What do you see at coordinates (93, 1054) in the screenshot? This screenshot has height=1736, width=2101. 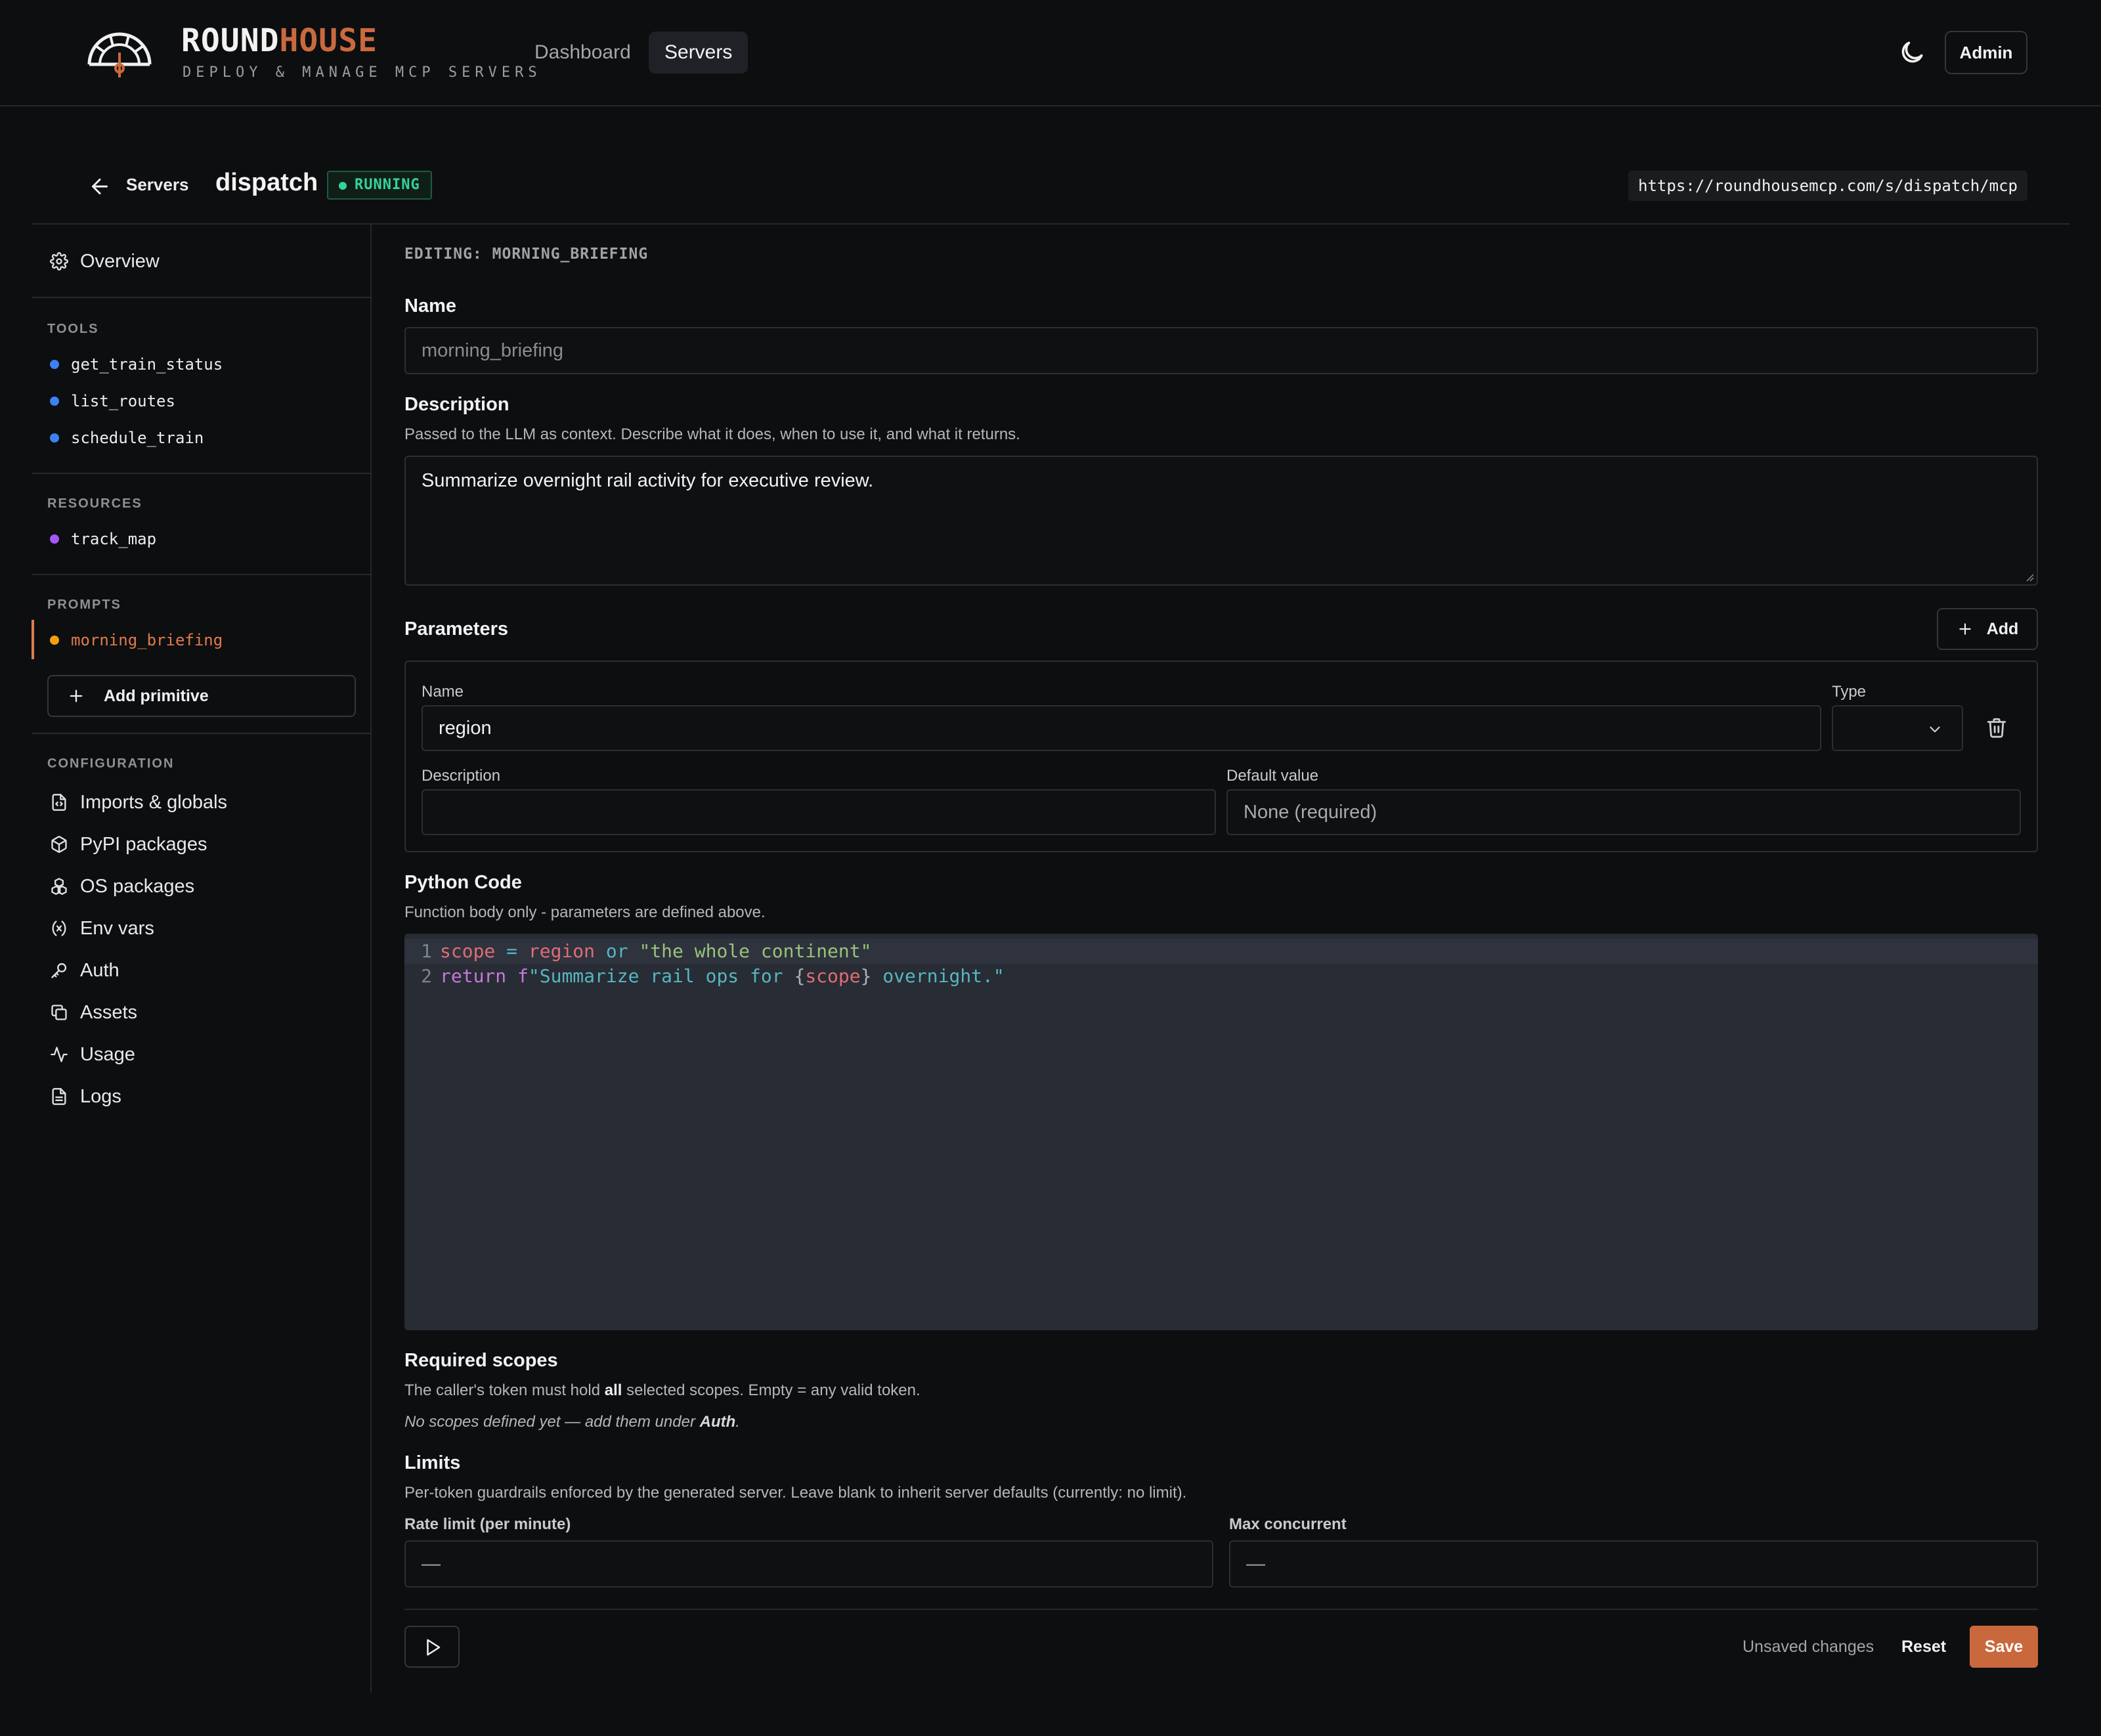 I see `sidebar-item-usage: Usage` at bounding box center [93, 1054].